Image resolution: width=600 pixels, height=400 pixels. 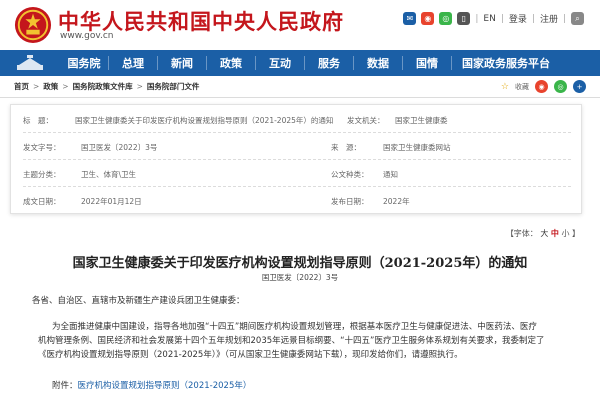 What do you see at coordinates (565, 233) in the screenshot?
I see `font-size-small: 小` at bounding box center [565, 233].